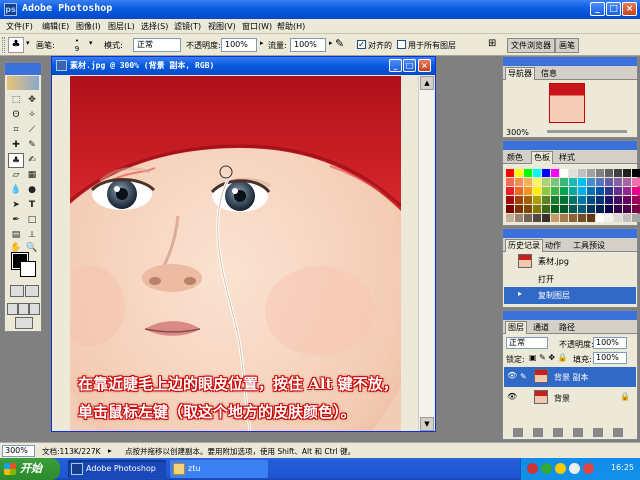 The height and width of the screenshot is (480, 640). I want to click on file-browser-tab: 文件浏览器, so click(531, 45).